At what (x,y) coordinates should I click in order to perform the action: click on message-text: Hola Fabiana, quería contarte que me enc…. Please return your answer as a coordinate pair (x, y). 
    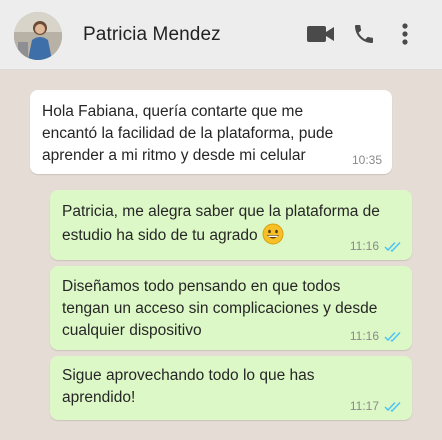
    Looking at the image, I should click on (188, 133).